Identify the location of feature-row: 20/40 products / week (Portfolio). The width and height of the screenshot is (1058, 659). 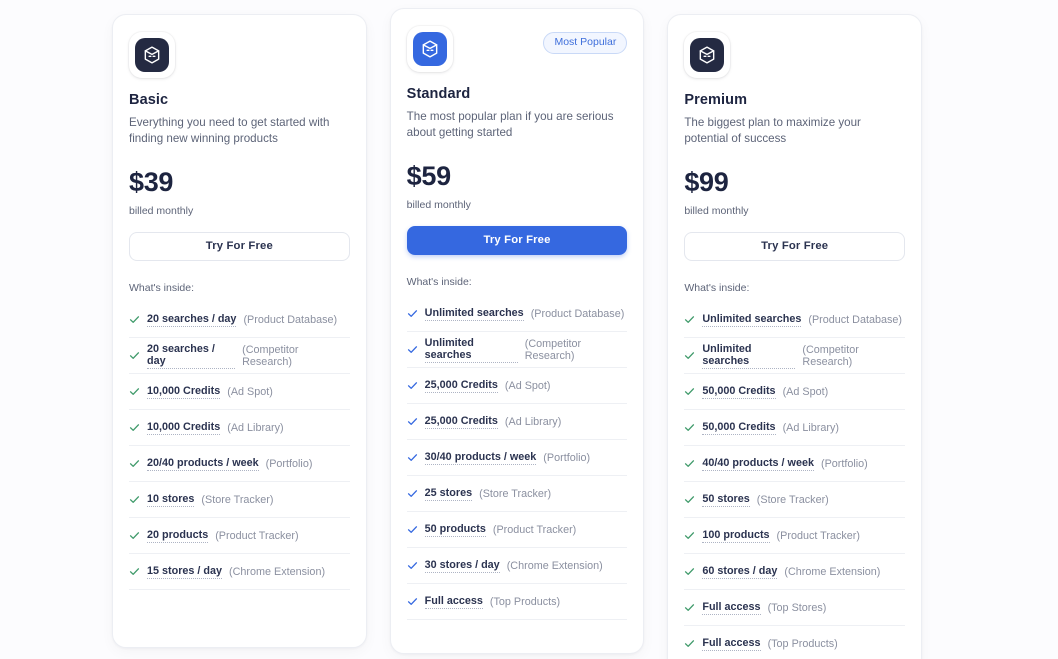
(239, 464).